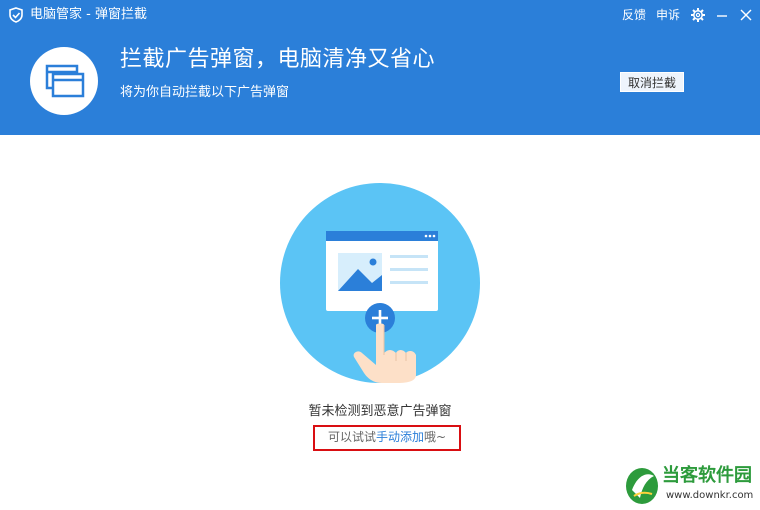  Describe the element at coordinates (205, 92) in the screenshot. I see `banner-subline: 将为你自动拦截以下广告弹窗` at that location.